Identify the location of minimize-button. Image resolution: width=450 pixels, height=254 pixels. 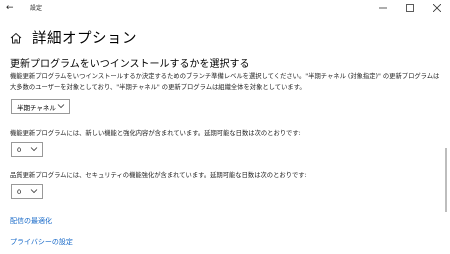
(382, 8).